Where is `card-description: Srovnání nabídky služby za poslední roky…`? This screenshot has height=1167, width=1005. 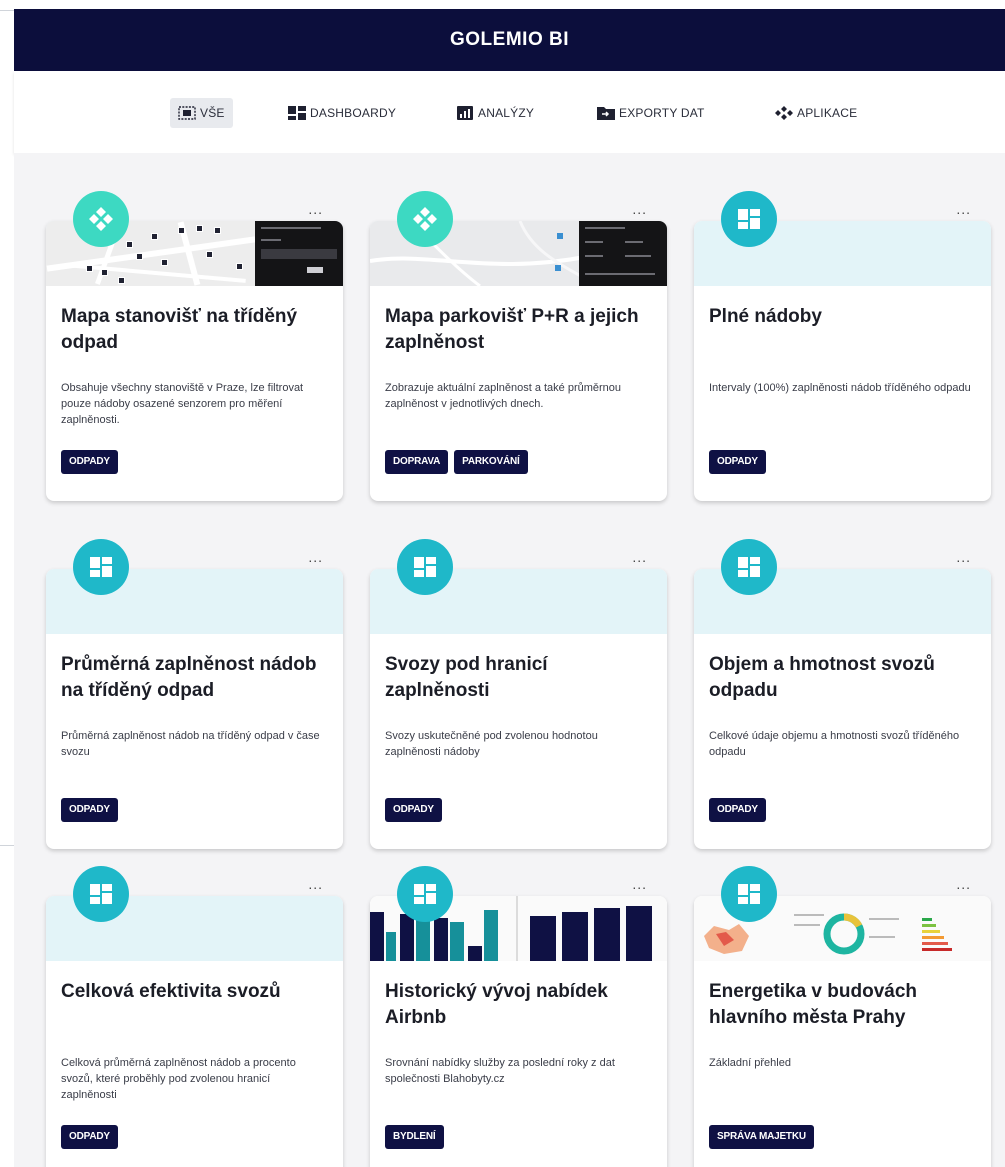 card-description: Srovnání nabídky služby za poslední roky… is located at coordinates (500, 1071).